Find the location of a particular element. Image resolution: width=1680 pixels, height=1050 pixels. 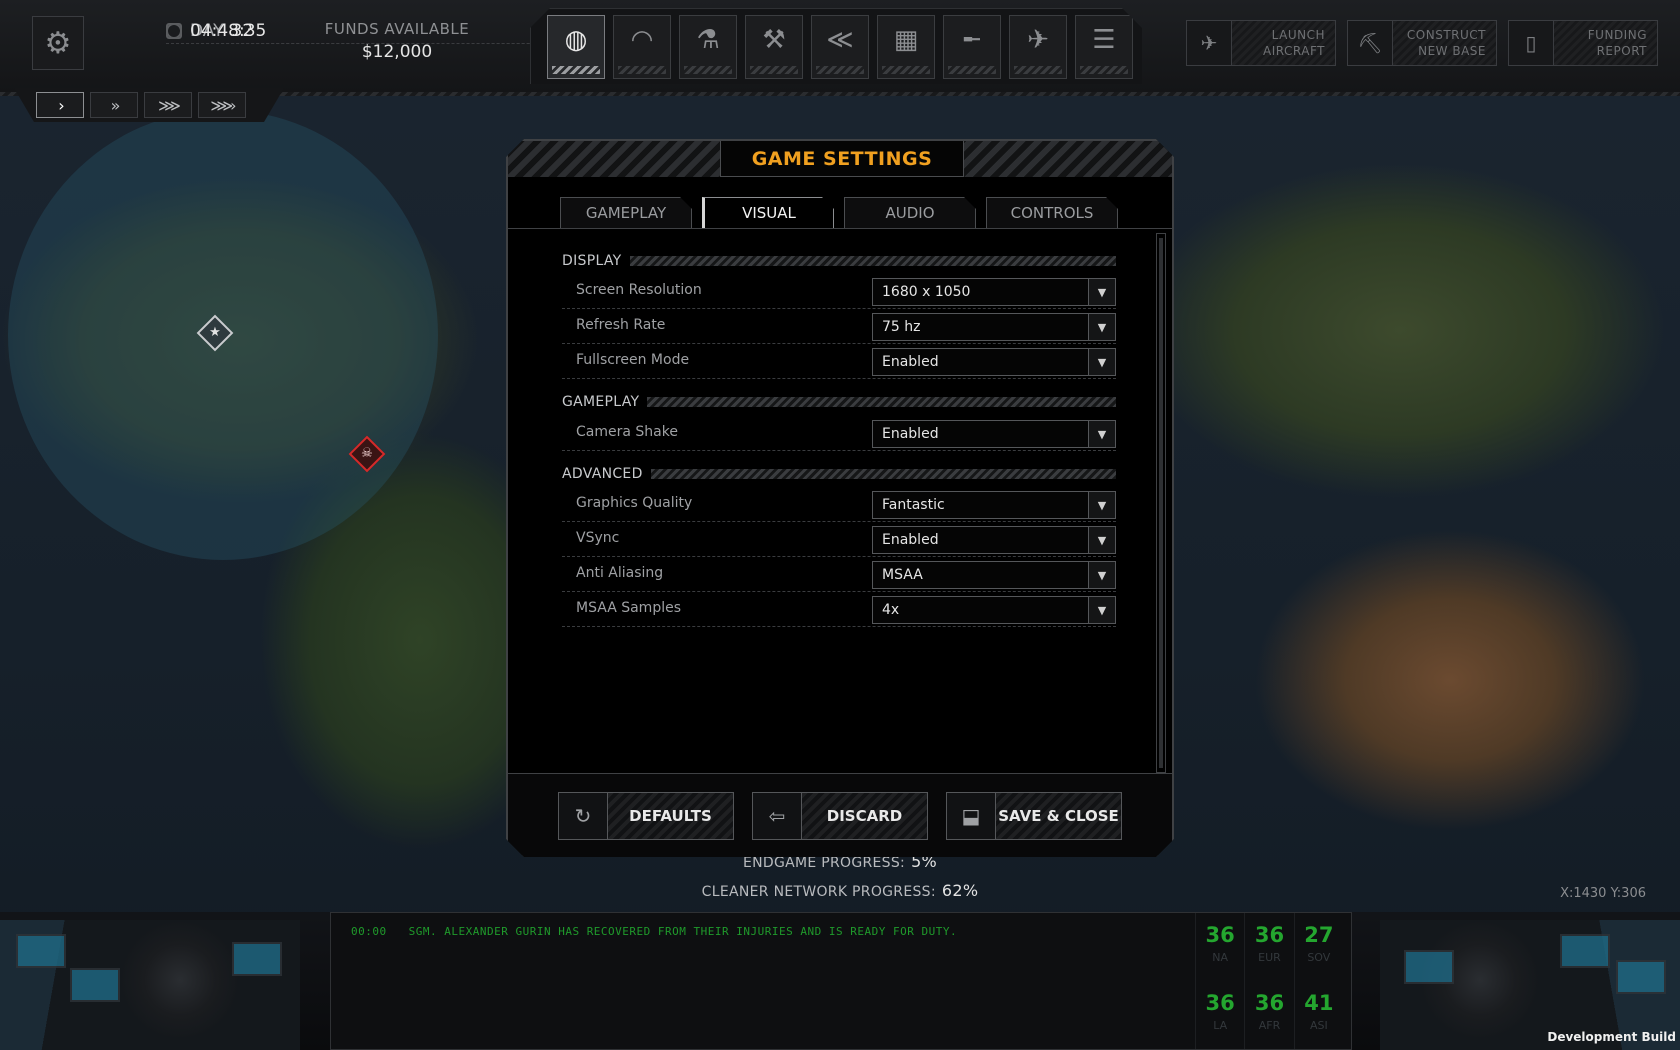

refresh-rate-select: 75 hz ▼ is located at coordinates (994, 327).